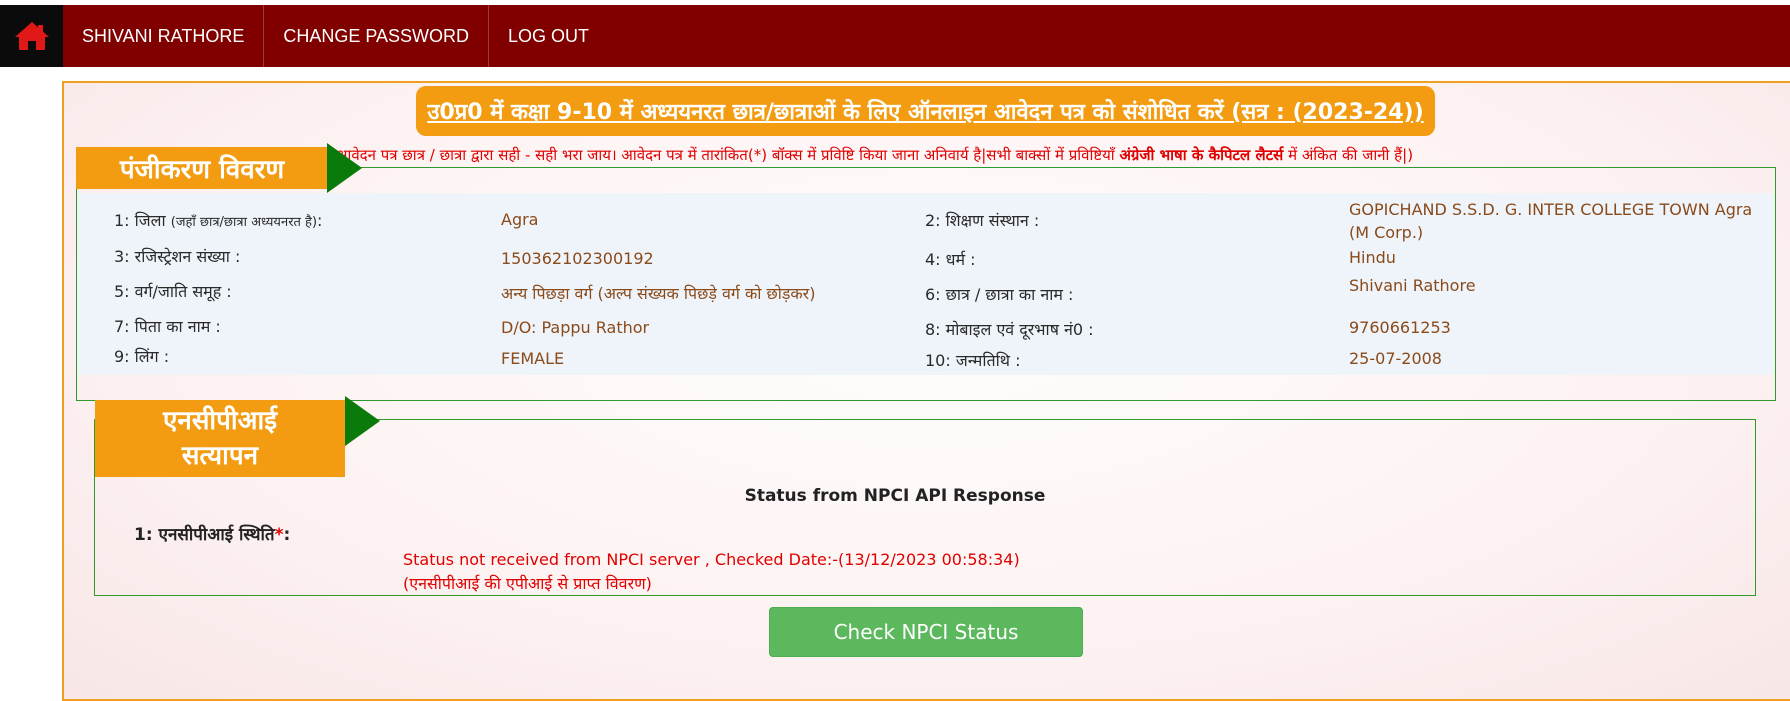 The width and height of the screenshot is (1790, 701). I want to click on npci-heading-arrow, so click(362, 421).